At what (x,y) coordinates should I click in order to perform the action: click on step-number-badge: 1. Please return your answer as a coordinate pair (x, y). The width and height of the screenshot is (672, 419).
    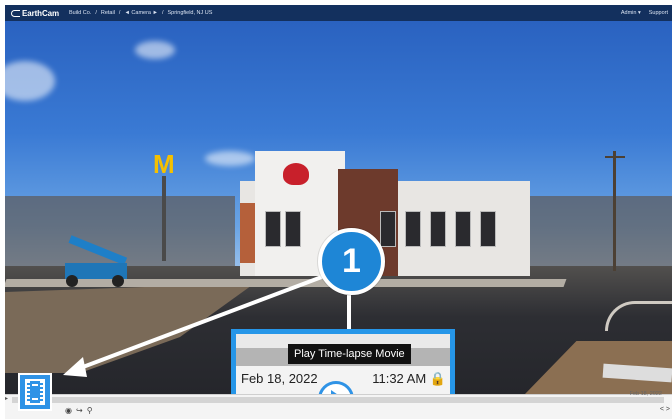
    Looking at the image, I should click on (351, 261).